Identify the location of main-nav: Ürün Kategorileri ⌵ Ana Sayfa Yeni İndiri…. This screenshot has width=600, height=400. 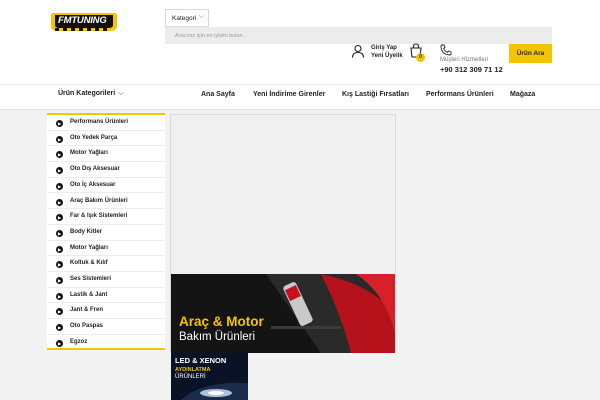
(300, 97).